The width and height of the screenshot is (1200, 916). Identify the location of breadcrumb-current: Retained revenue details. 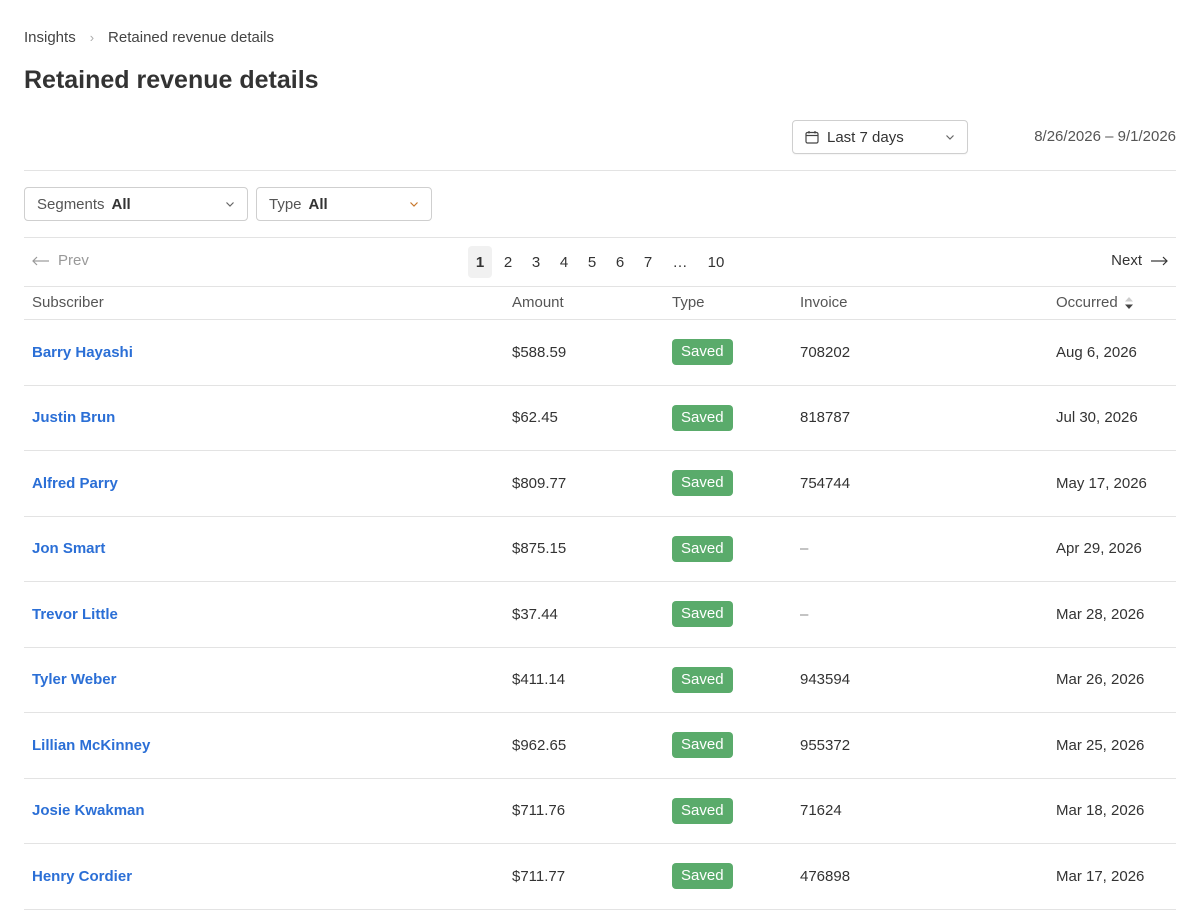
(191, 37).